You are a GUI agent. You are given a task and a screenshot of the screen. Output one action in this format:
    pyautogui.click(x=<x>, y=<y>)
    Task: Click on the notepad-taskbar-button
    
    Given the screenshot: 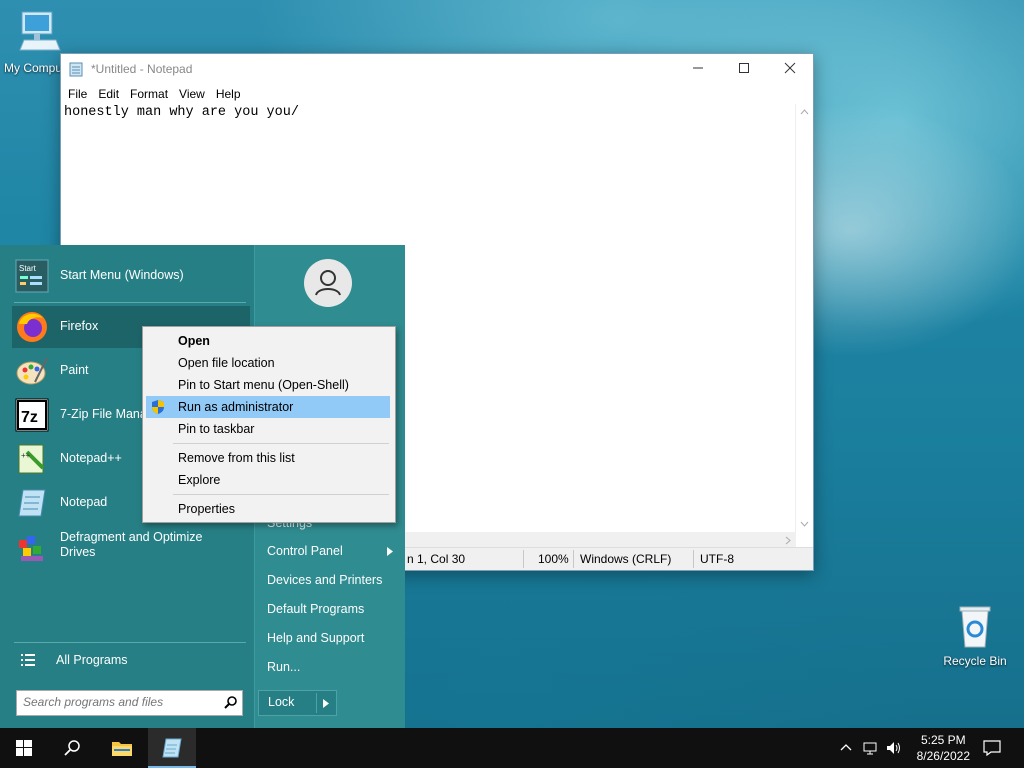 What is the action you would take?
    pyautogui.click(x=172, y=748)
    